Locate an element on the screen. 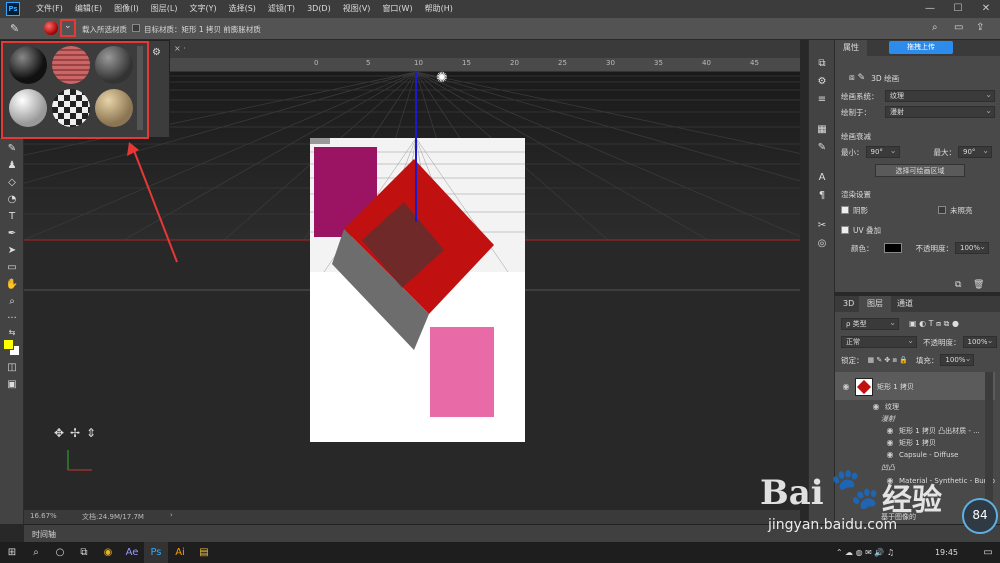 The height and width of the screenshot is (563, 1000). layers-scrollbar is located at coordinates (989, 446).